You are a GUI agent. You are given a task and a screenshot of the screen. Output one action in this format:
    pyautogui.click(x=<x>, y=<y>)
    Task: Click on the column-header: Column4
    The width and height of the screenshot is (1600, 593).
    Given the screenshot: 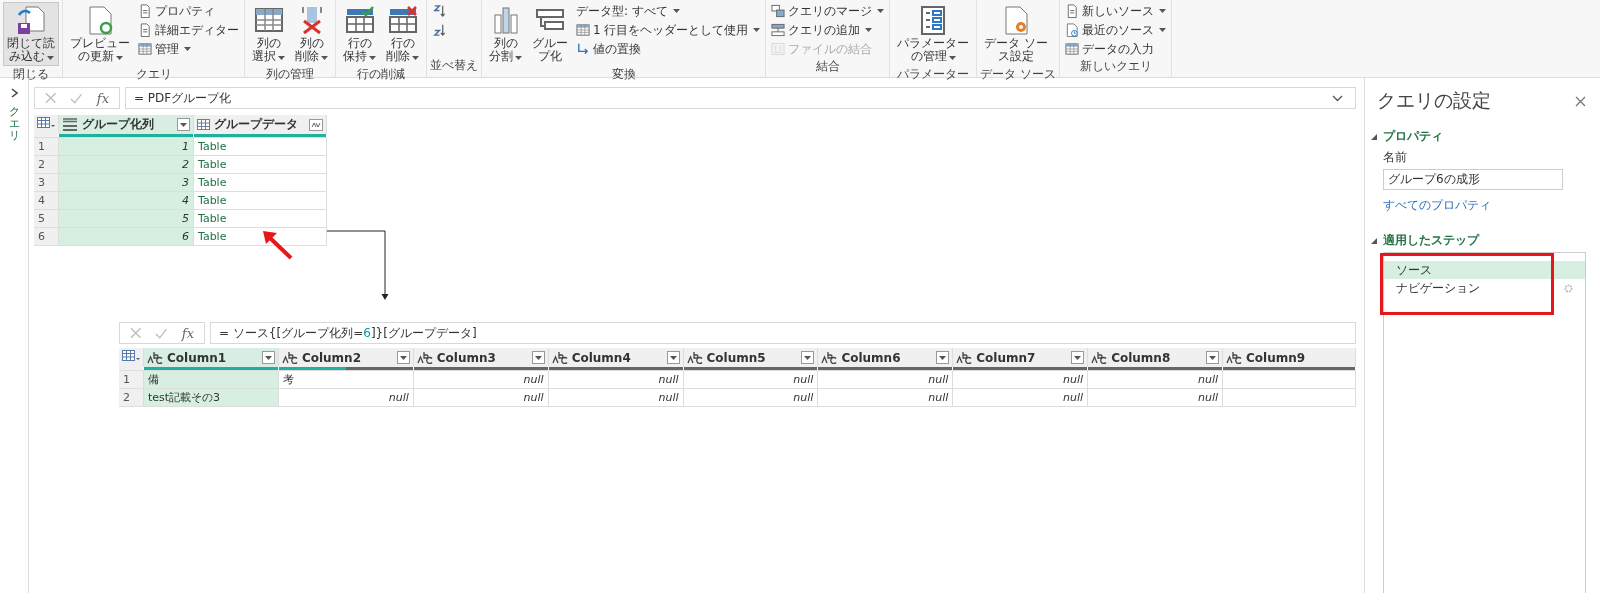 What is the action you would take?
    pyautogui.click(x=615, y=357)
    